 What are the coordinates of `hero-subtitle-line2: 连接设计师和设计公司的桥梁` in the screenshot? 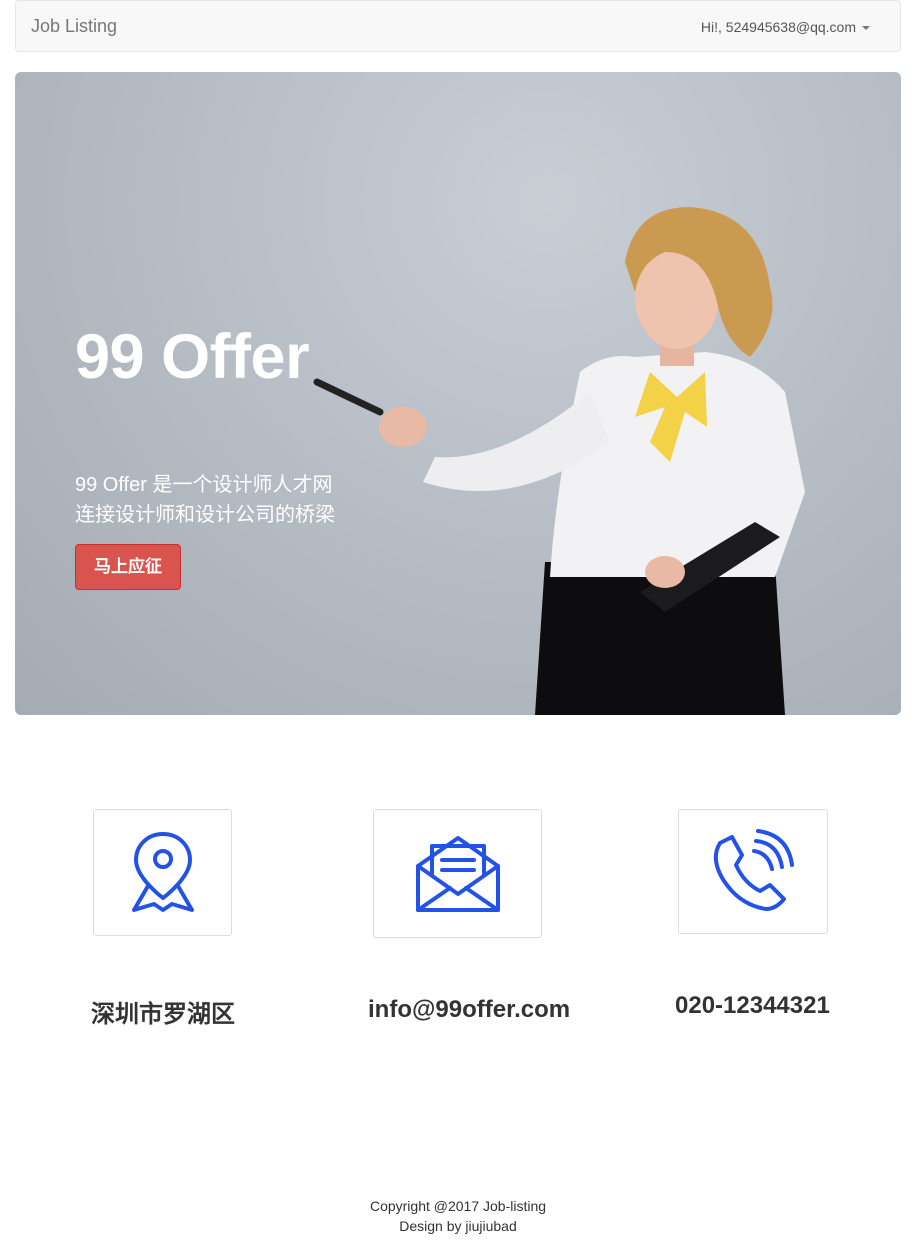 It's located at (205, 515).